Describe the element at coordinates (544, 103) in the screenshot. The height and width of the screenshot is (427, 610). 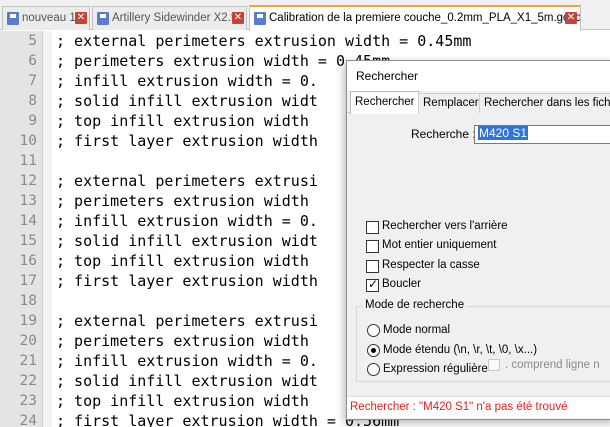
I see `tab-rechercher-fichiers: Rechercher dans les fichiers` at that location.